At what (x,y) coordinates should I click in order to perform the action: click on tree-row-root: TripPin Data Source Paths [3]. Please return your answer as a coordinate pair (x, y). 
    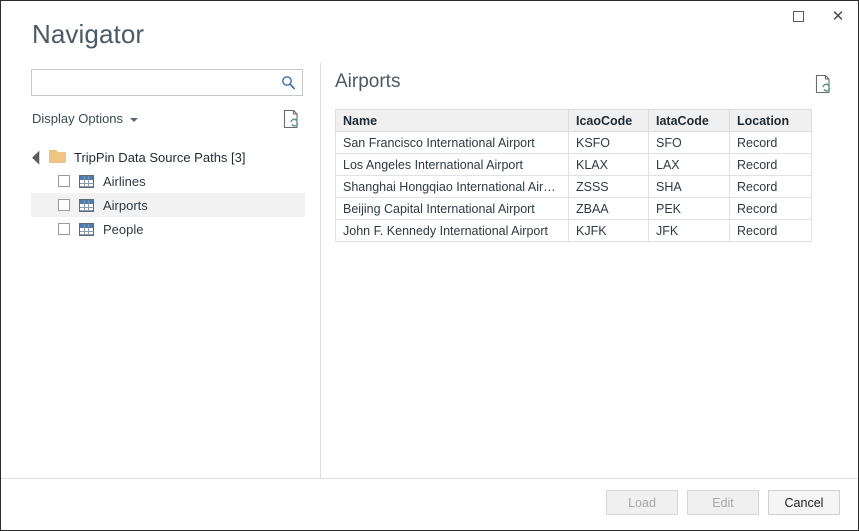
    Looking at the image, I should click on (168, 157).